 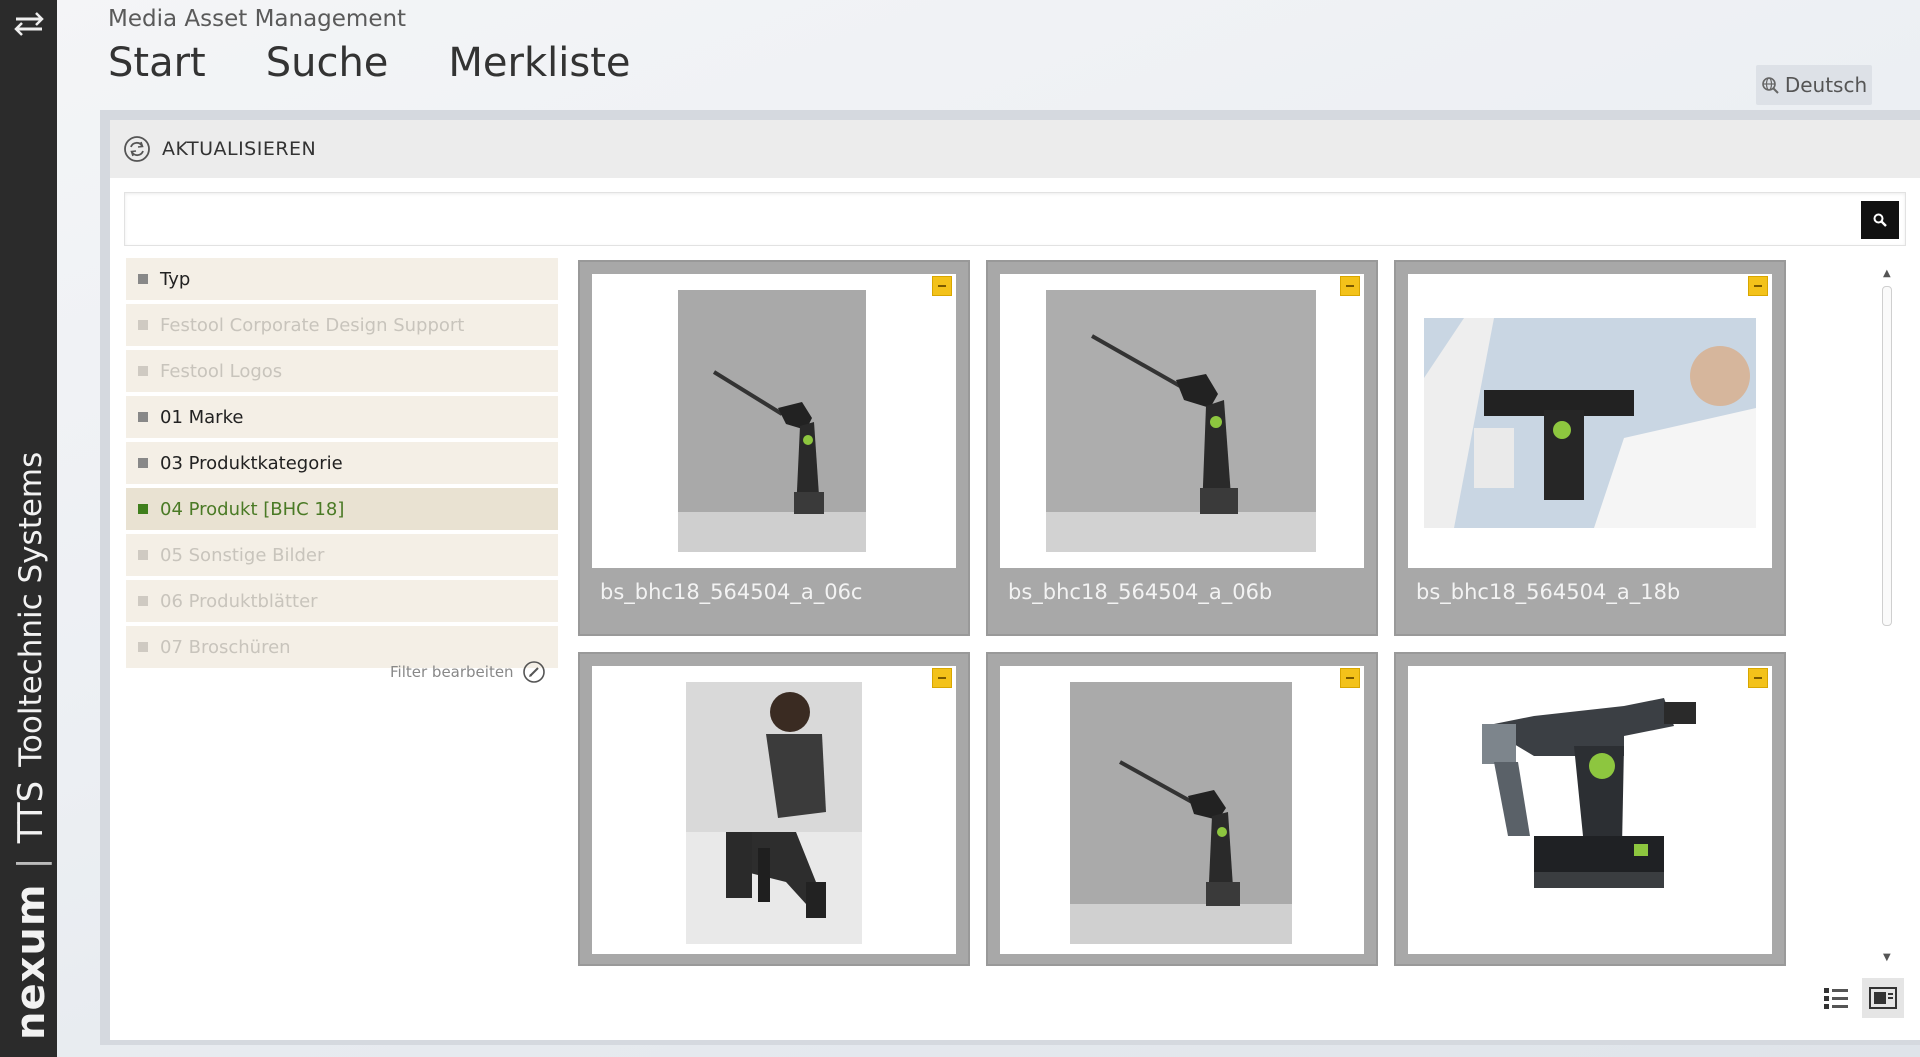 I want to click on filter-item-produkt: 04 Produkt [BHC 18], so click(x=342, y=509).